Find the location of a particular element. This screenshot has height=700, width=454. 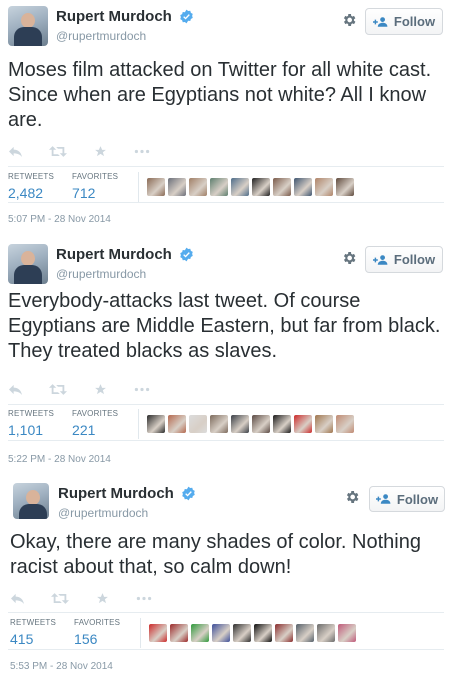

tweet-stats: RETWEETS 2,482 FAVORITES 712 is located at coordinates (181, 187).